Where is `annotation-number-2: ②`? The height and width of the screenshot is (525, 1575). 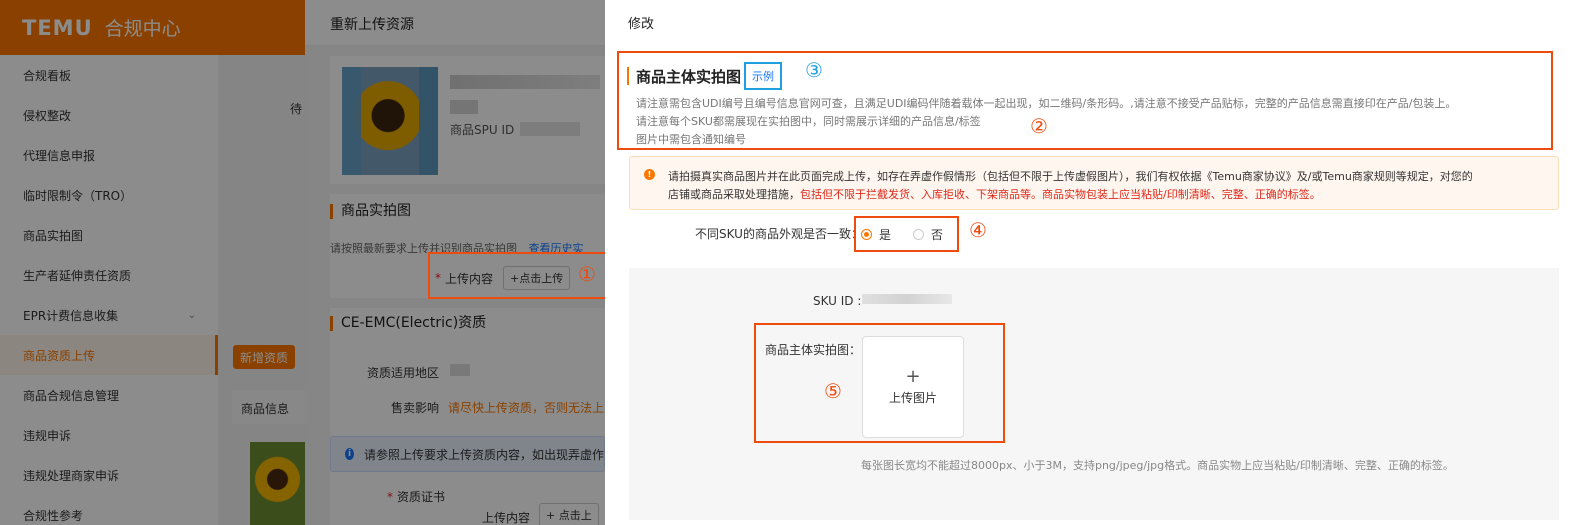 annotation-number-2: ② is located at coordinates (1039, 126).